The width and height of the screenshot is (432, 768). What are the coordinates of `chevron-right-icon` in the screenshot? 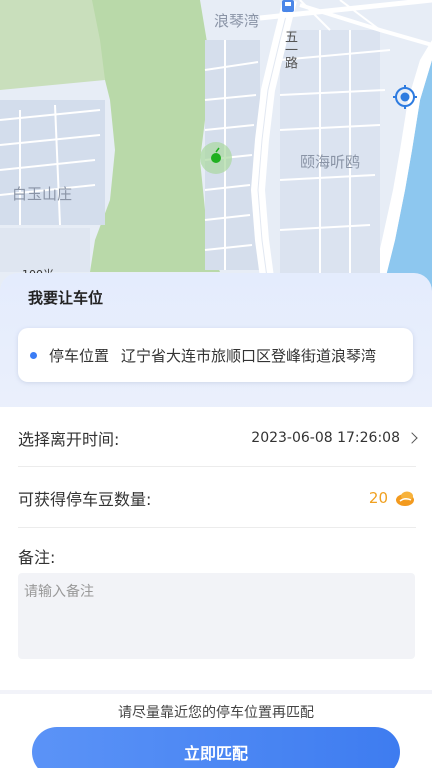 It's located at (412, 438).